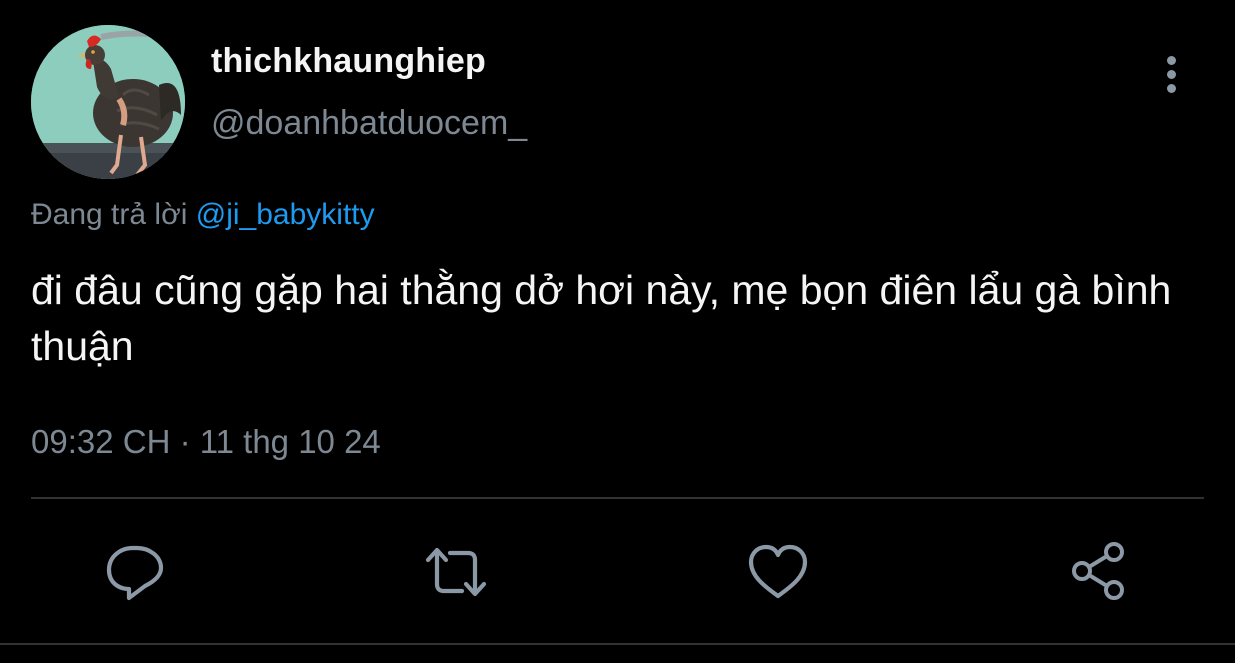 The image size is (1235, 663). I want to click on share-icon, so click(1098, 571).